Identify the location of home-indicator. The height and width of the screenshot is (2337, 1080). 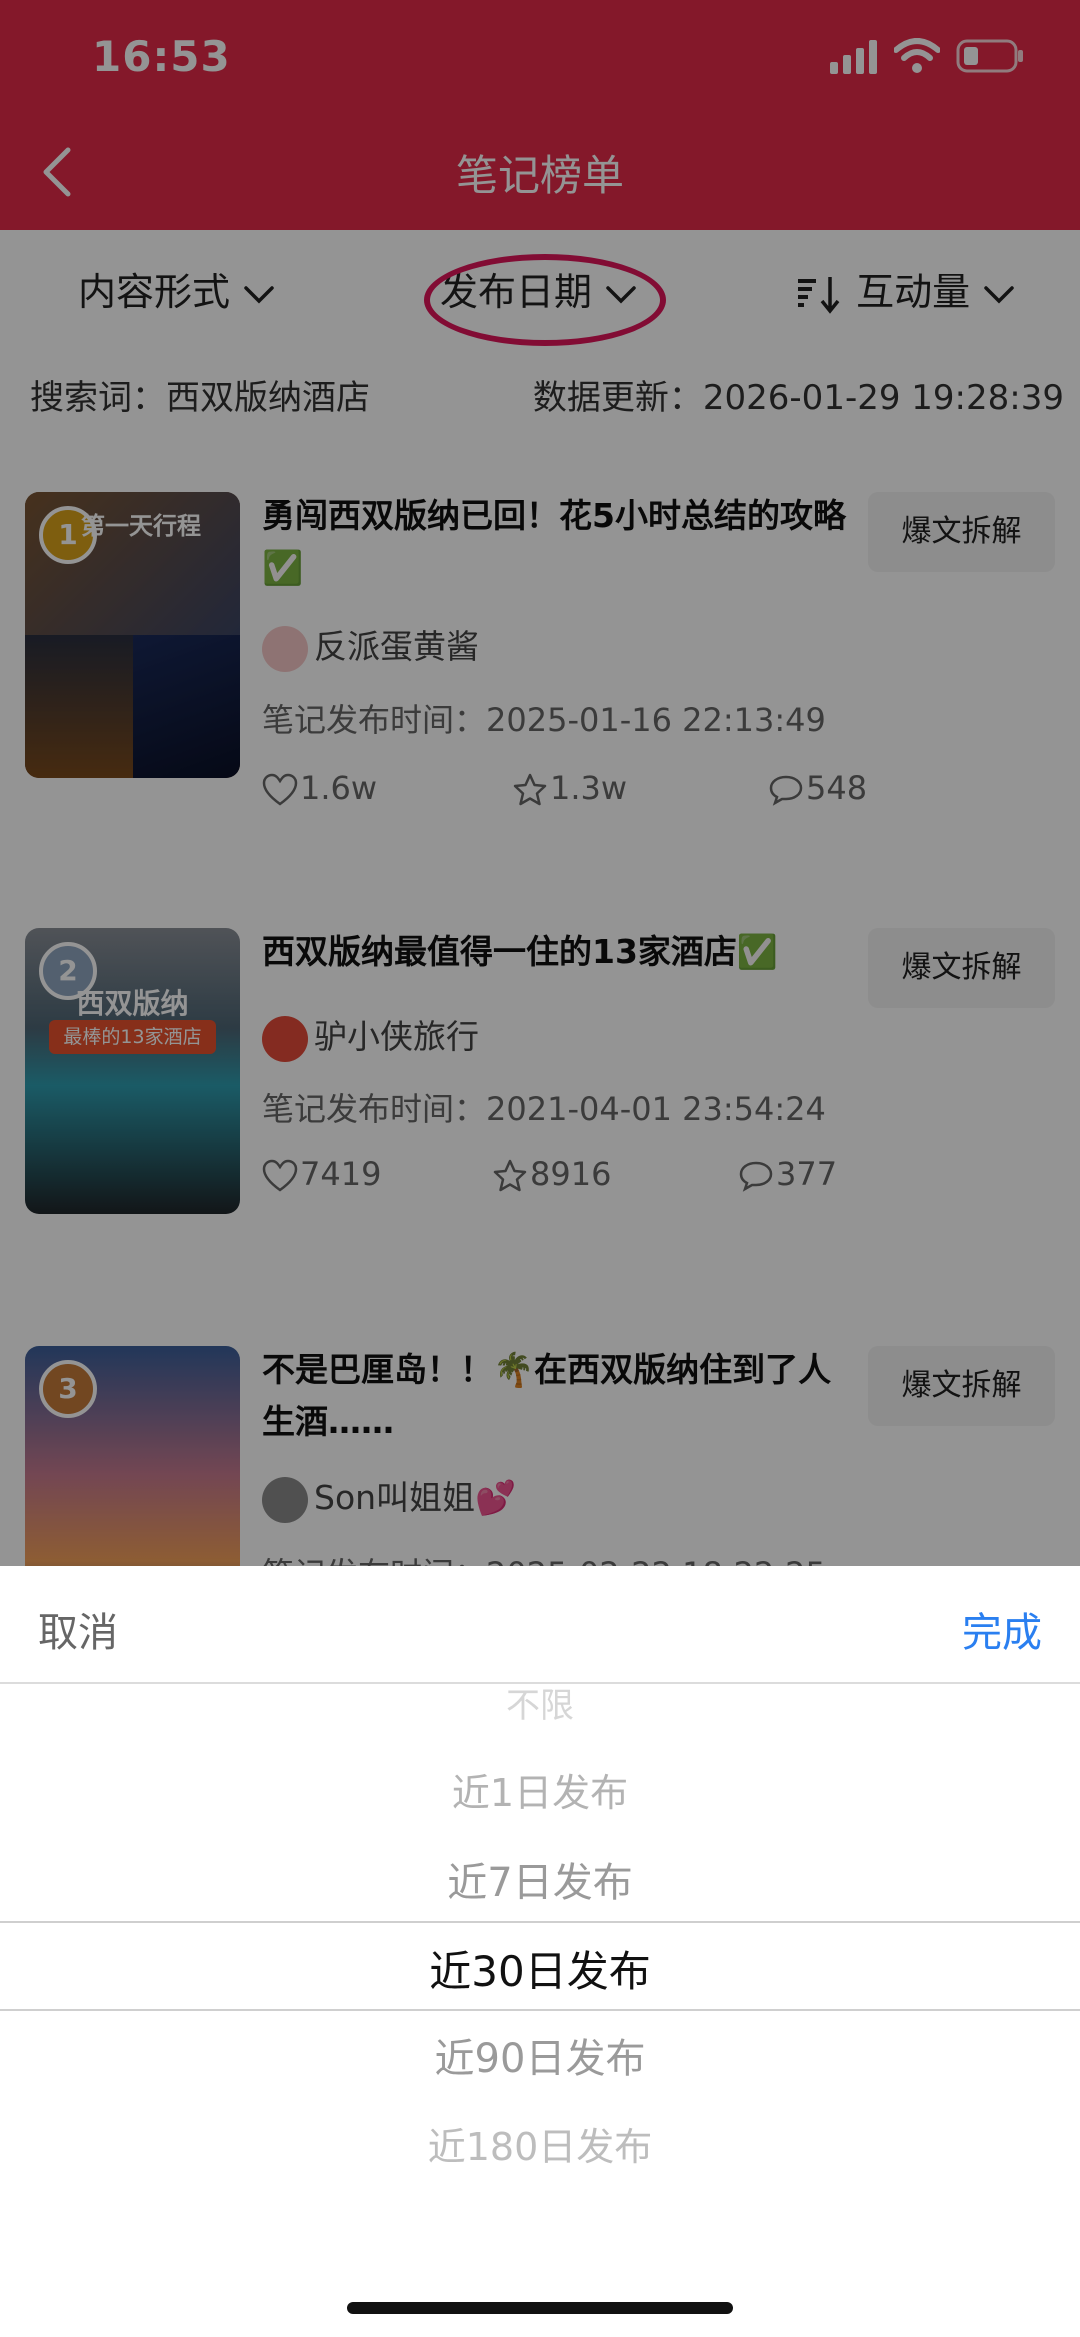
(540, 2308).